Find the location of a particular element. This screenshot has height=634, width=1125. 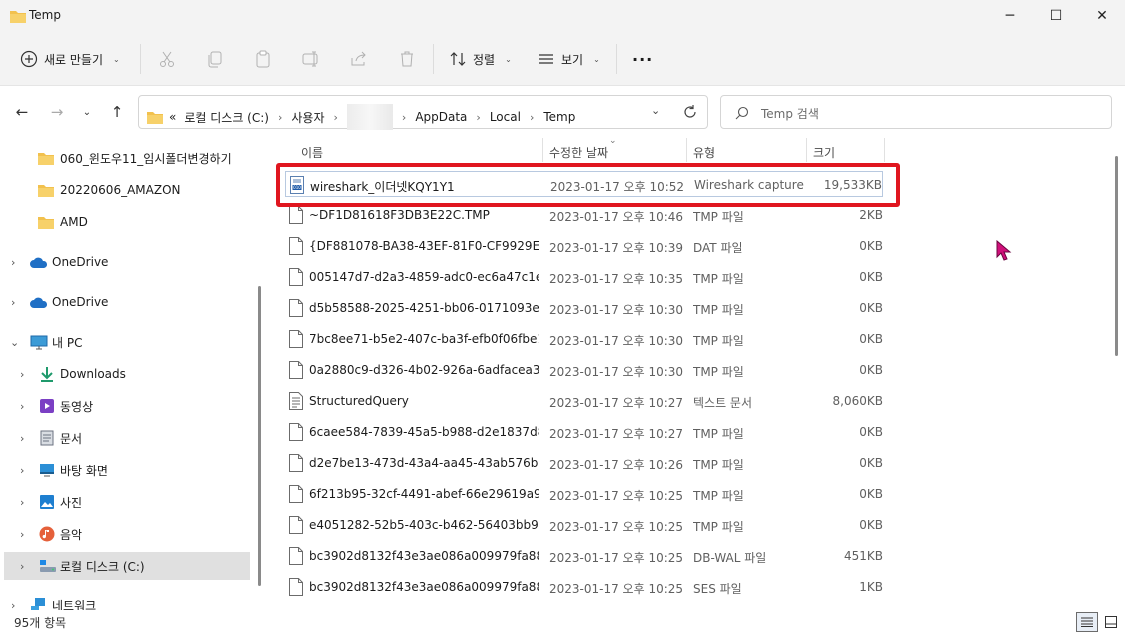

minimize-button: ─ is located at coordinates (1010, 16).